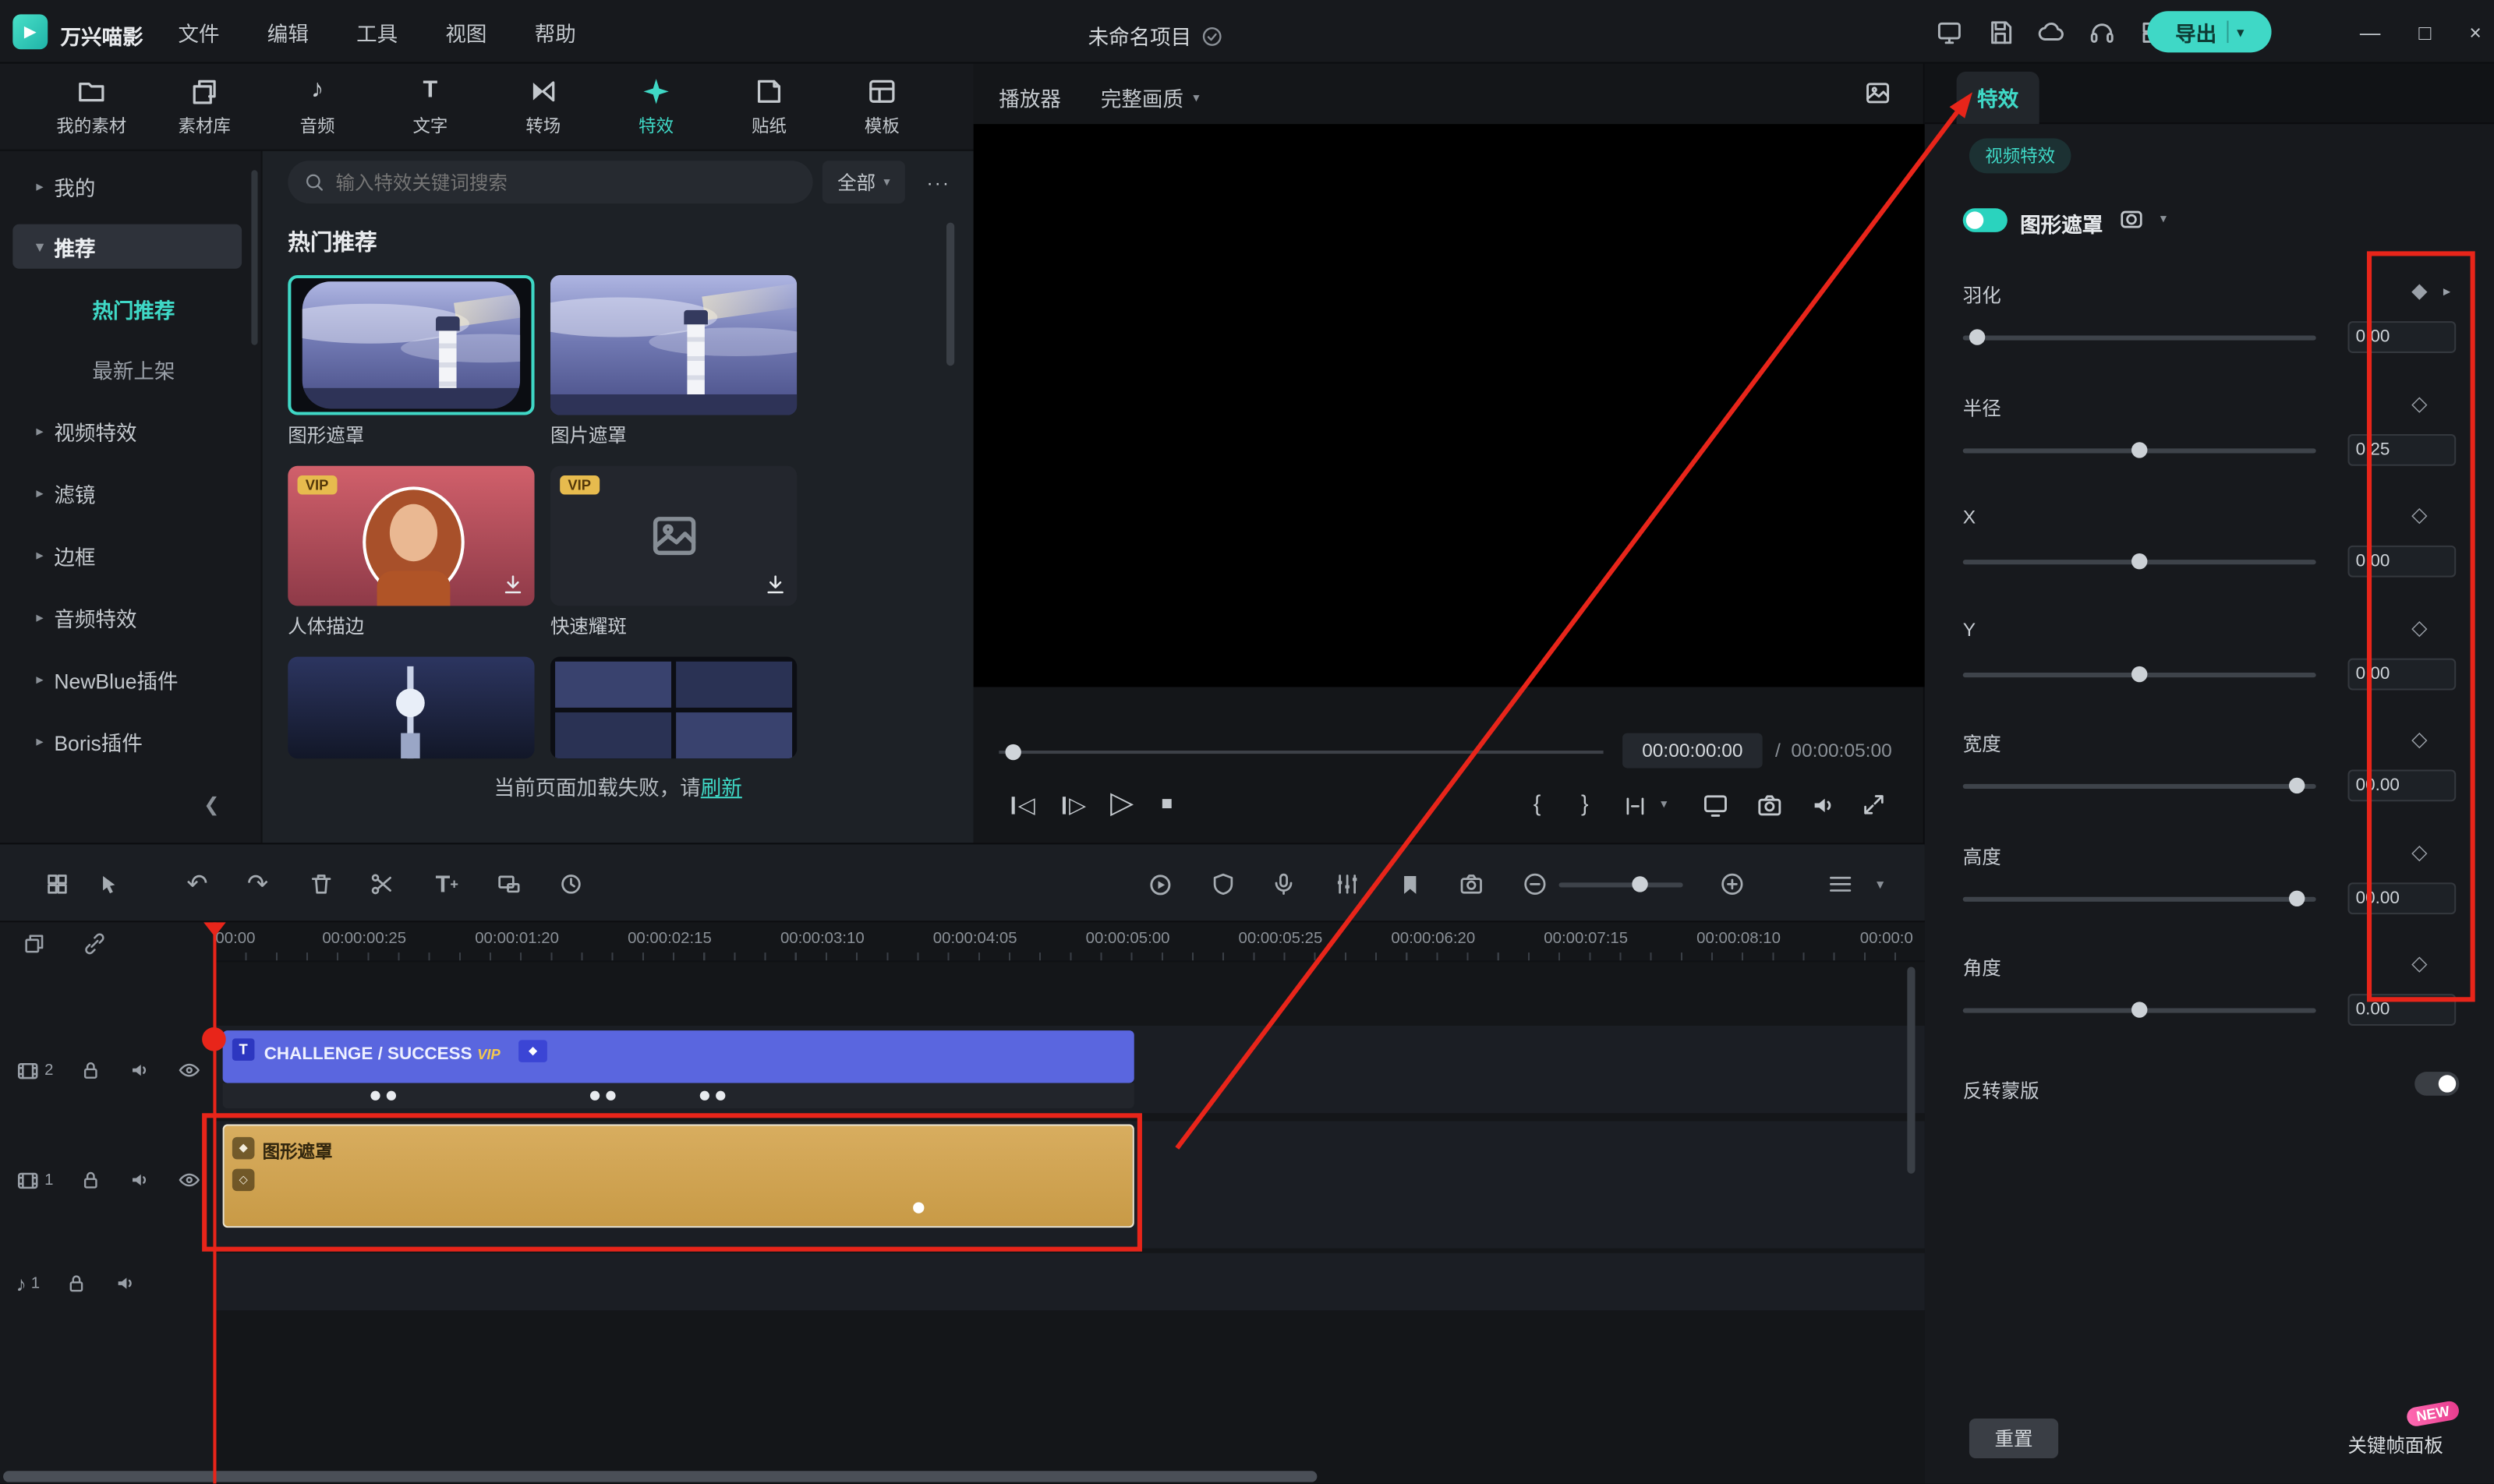 This screenshot has width=2494, height=1484. Describe the element at coordinates (863, 182) in the screenshot. I see `filter-all-dropdown: 全部 ▾` at that location.